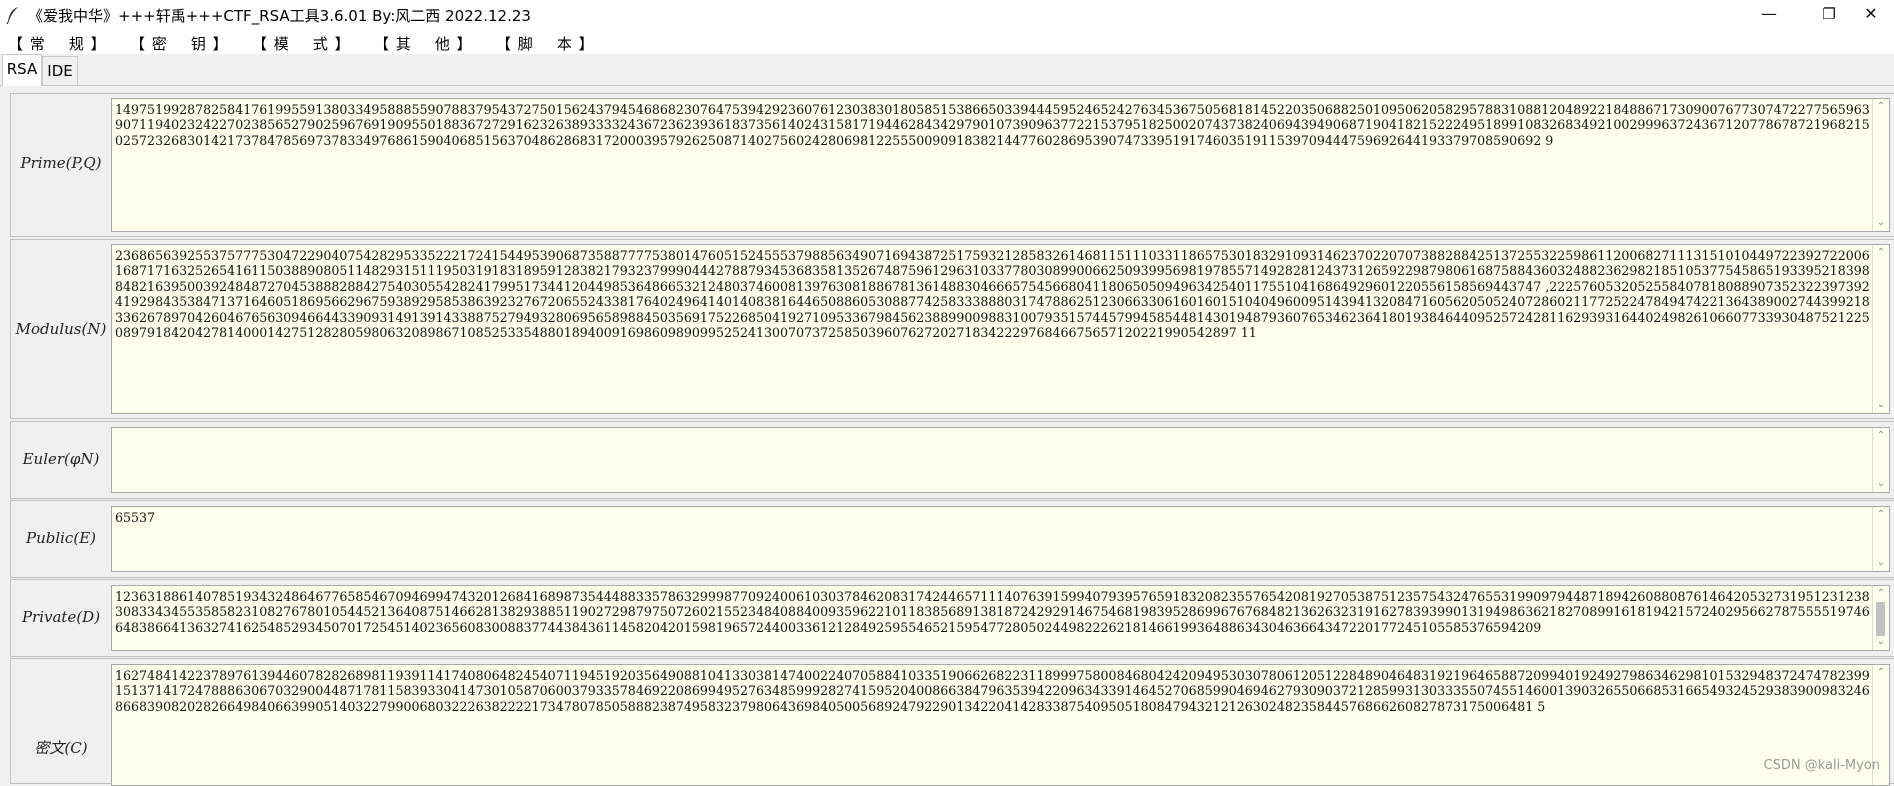 The image size is (1894, 786). Describe the element at coordinates (1829, 15) in the screenshot. I see `maximize-button: ❐` at that location.